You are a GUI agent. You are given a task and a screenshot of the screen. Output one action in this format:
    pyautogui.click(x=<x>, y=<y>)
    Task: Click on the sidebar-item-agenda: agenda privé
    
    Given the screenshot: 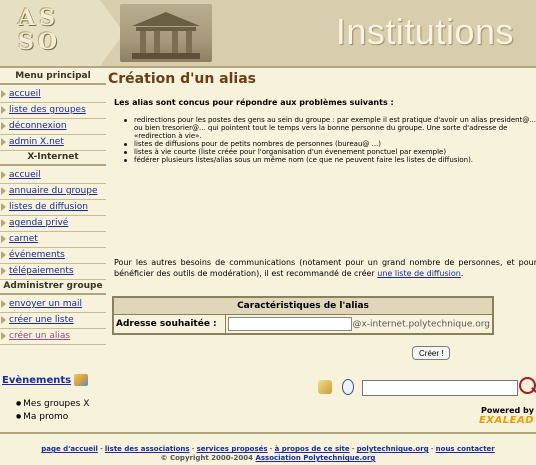 What is the action you would take?
    pyautogui.click(x=53, y=224)
    